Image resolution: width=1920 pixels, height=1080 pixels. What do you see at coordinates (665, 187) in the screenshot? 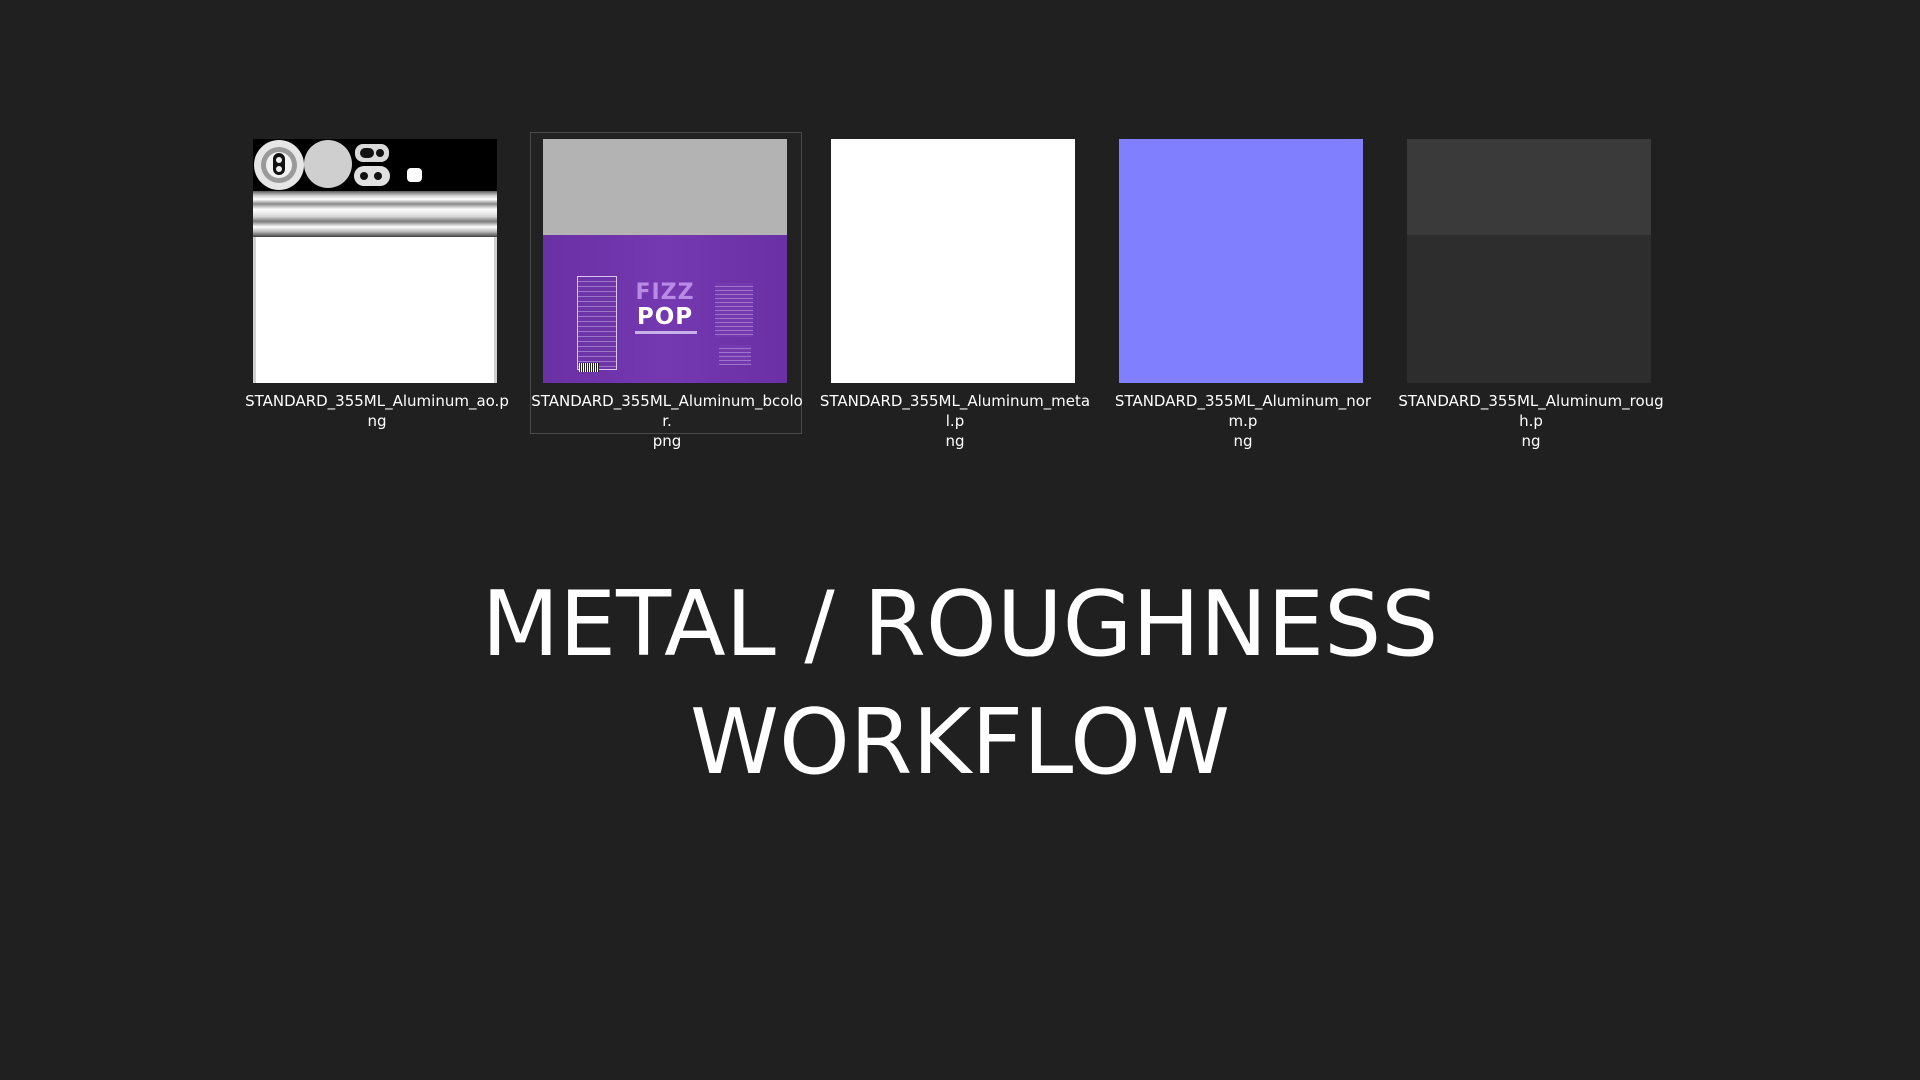
I see `bcolor-gray-region` at bounding box center [665, 187].